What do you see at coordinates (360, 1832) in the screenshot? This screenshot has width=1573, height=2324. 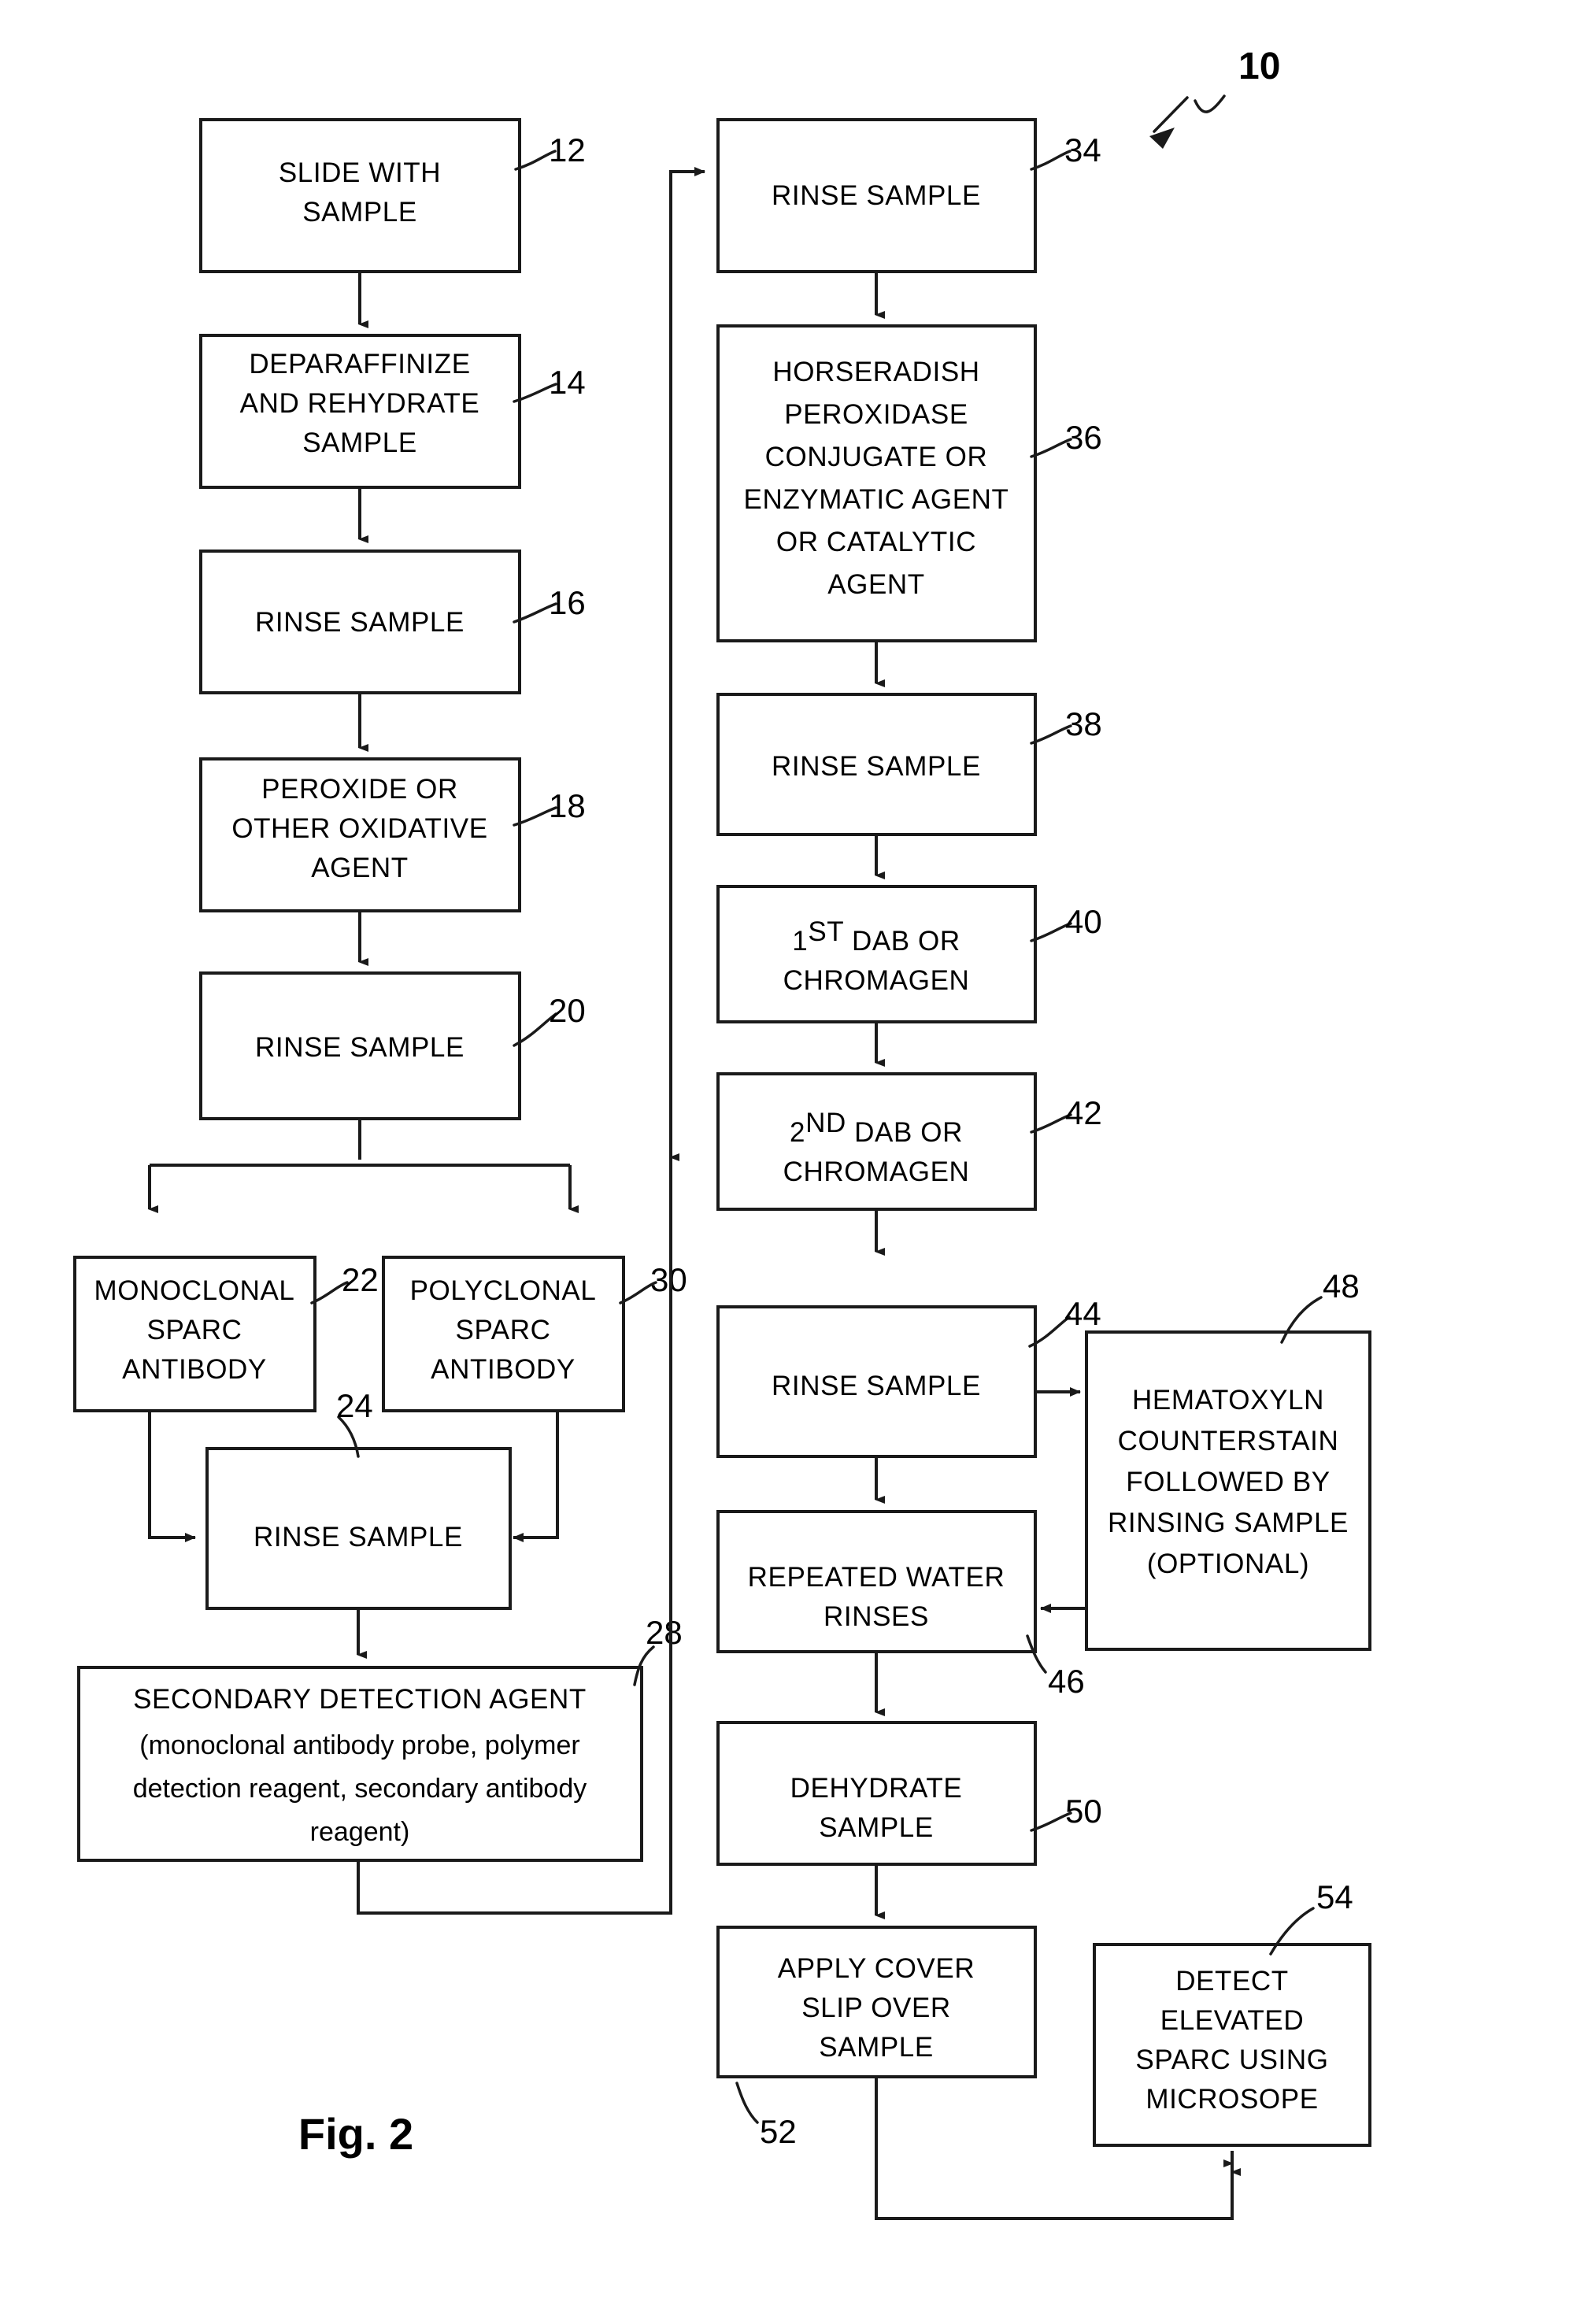 I see `node-28-line-3: reagent)` at bounding box center [360, 1832].